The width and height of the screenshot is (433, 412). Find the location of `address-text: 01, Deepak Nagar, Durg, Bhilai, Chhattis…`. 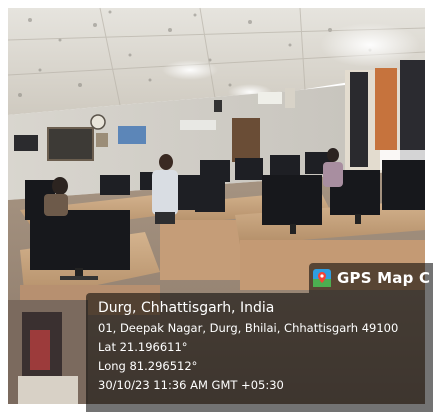

address-text: 01, Deepak Nagar, Durg, Bhilai, Chhattis… is located at coordinates (248, 328).